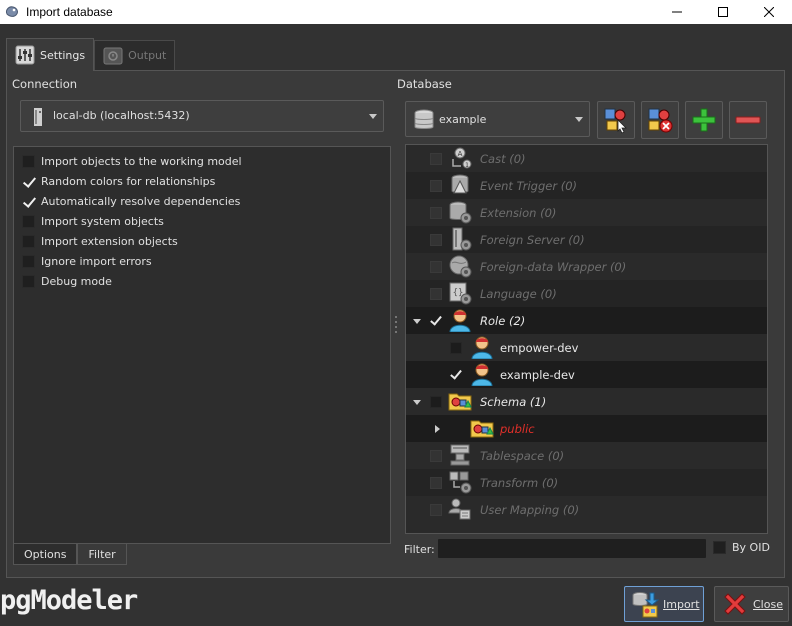  I want to click on tree-item-cast: A 1 Cast (0), so click(586, 158).